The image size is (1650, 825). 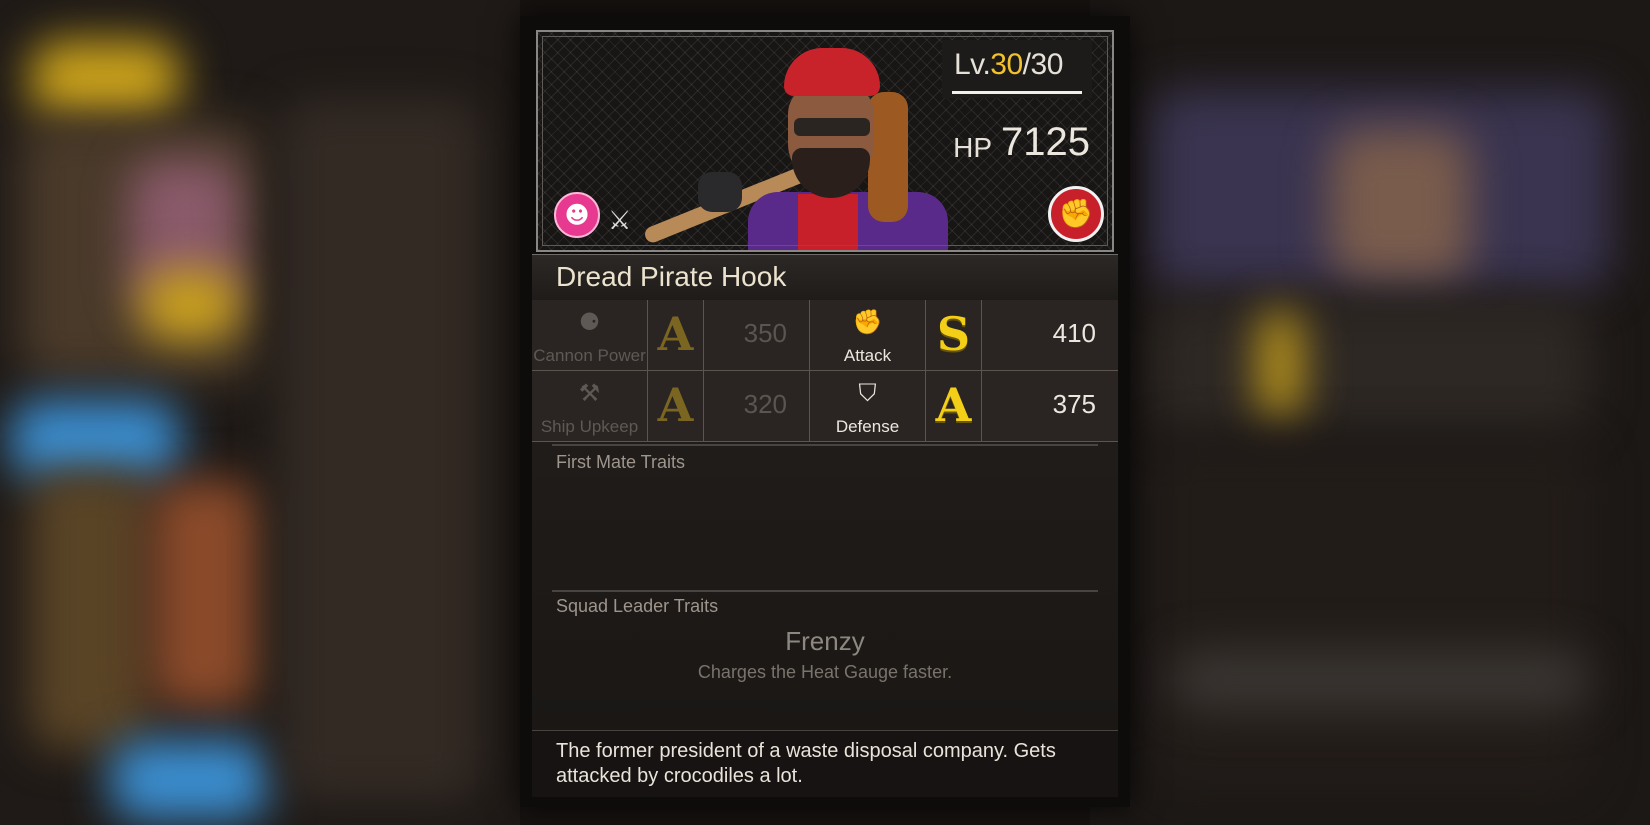 What do you see at coordinates (825, 141) in the screenshot?
I see `character-portrait: Lv.30/30 HP 7125 ☻ ⚔ ✊` at bounding box center [825, 141].